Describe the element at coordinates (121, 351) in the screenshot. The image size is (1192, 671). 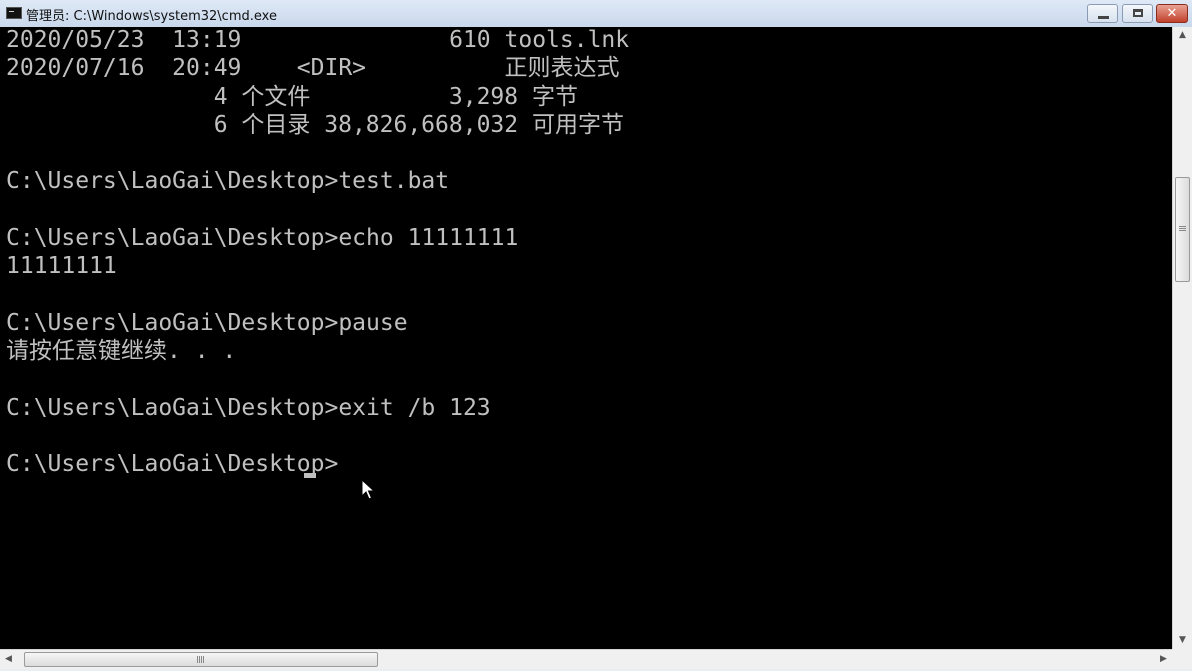
I see `console-line: 请按任意键继续. . .` at that location.